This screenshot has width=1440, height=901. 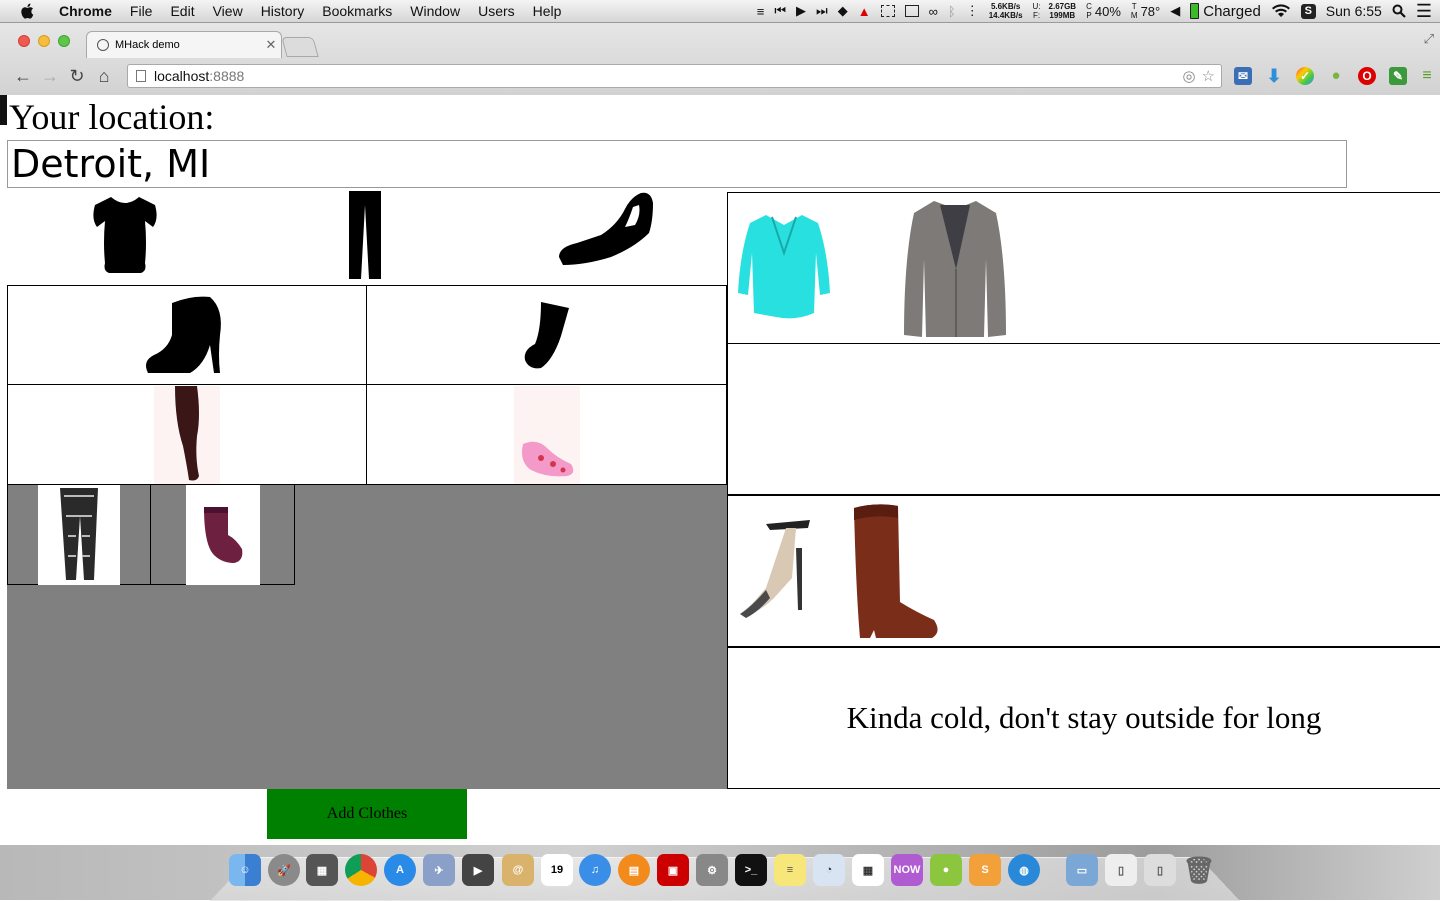 I want to click on dots-icon: ⋮, so click(x=972, y=11).